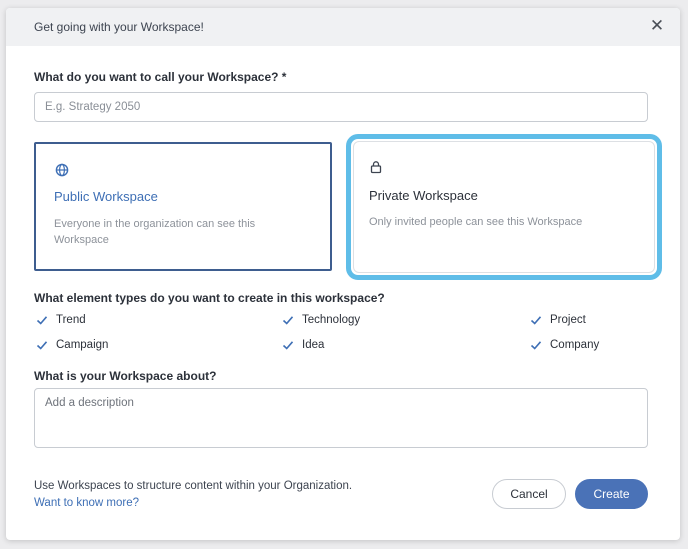  Describe the element at coordinates (313, 345) in the screenshot. I see `checkbox-label: Idea` at that location.